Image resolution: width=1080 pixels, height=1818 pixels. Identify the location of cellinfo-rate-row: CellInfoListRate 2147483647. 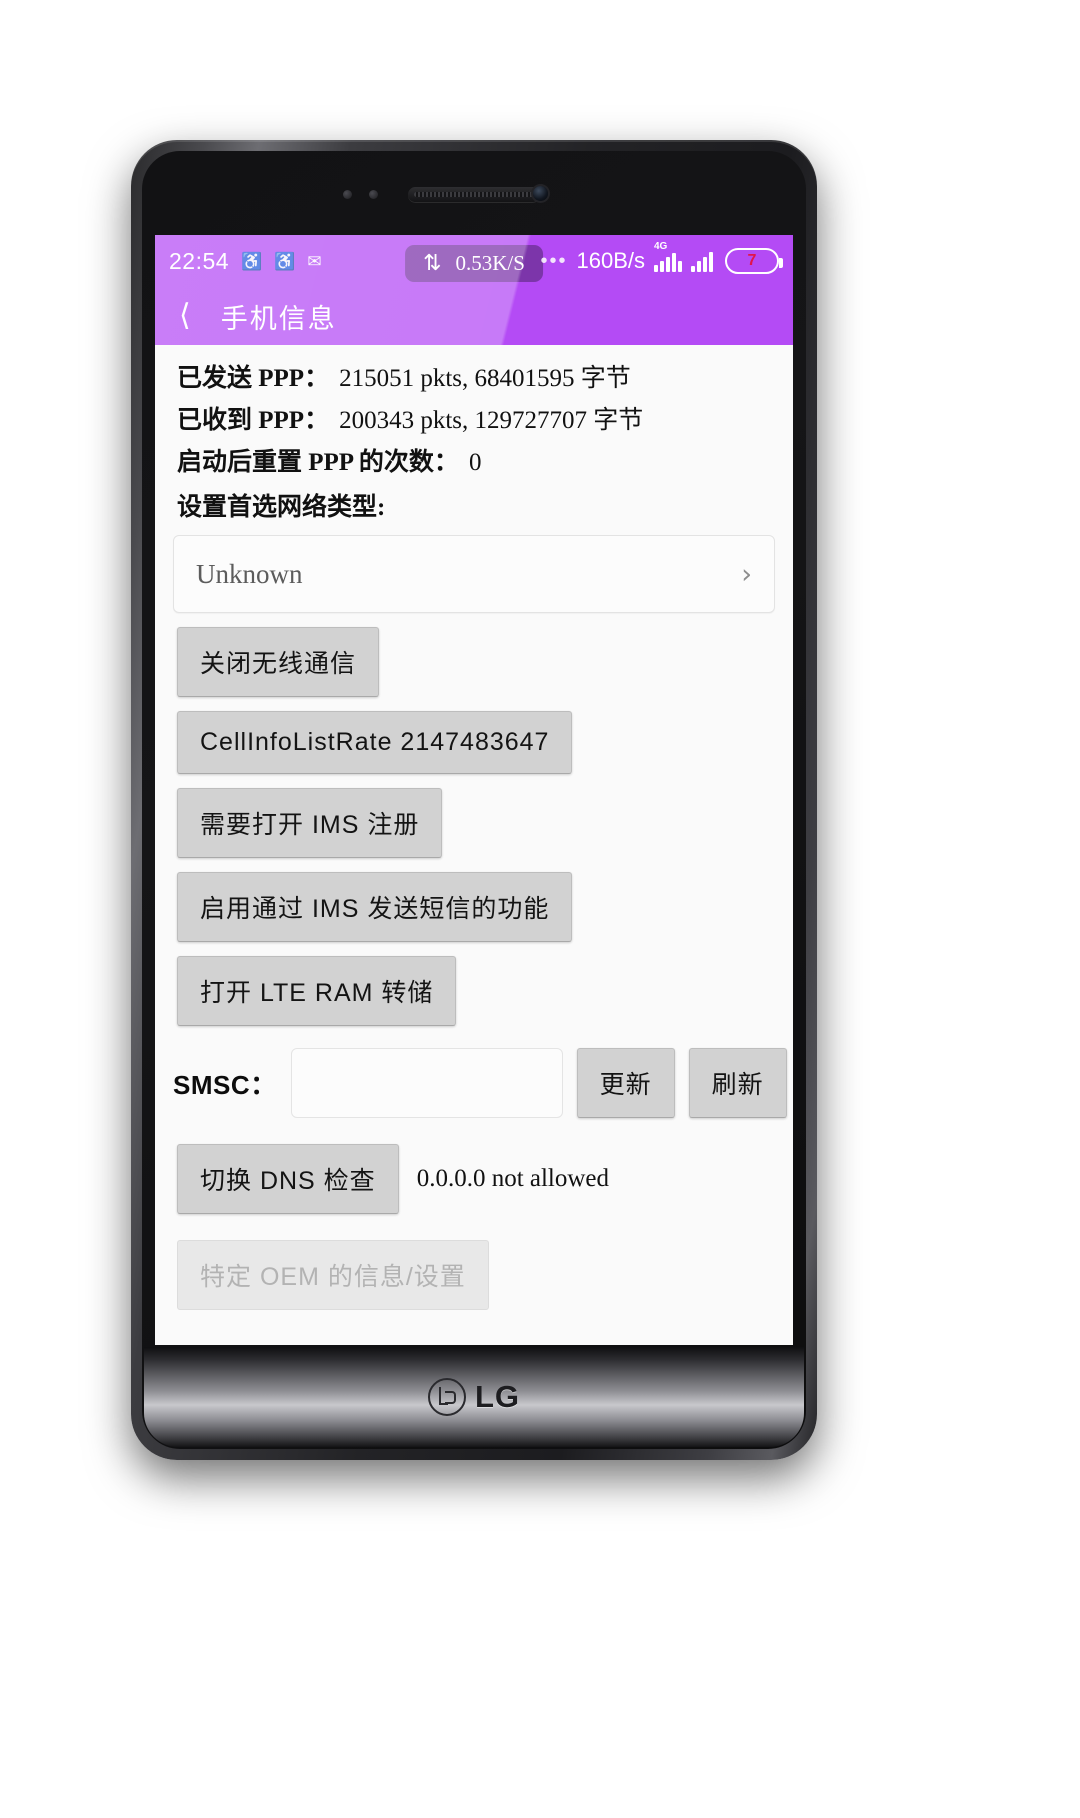
(474, 735).